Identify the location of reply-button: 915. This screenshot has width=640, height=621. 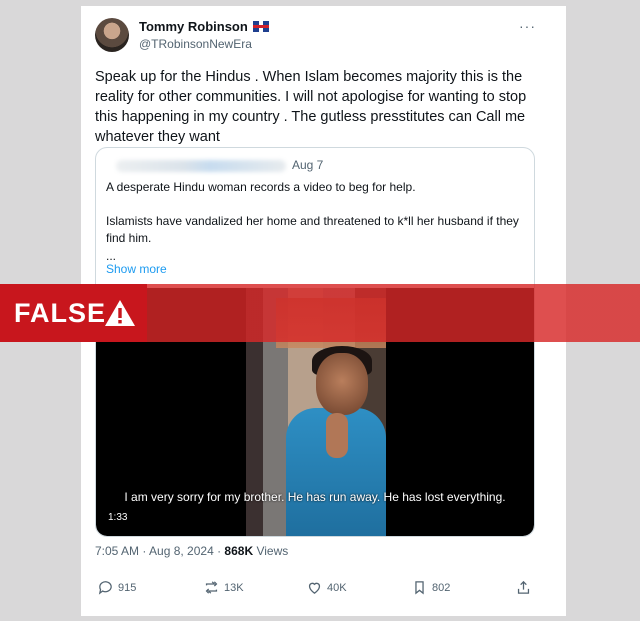
(116, 587).